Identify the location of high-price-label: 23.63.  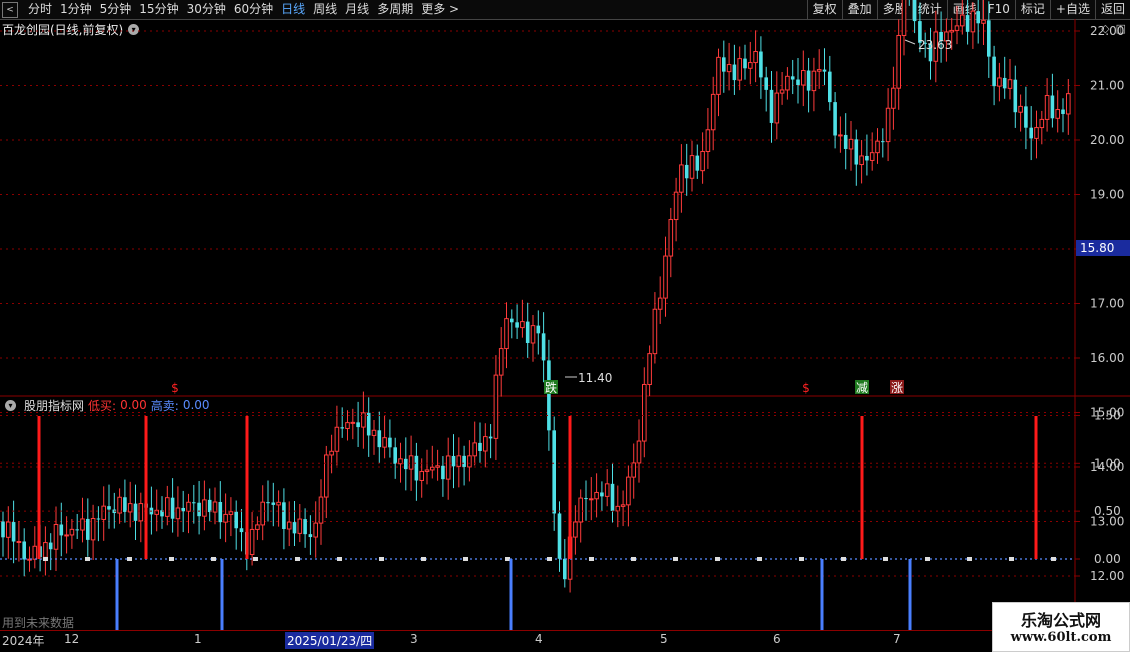
(935, 45).